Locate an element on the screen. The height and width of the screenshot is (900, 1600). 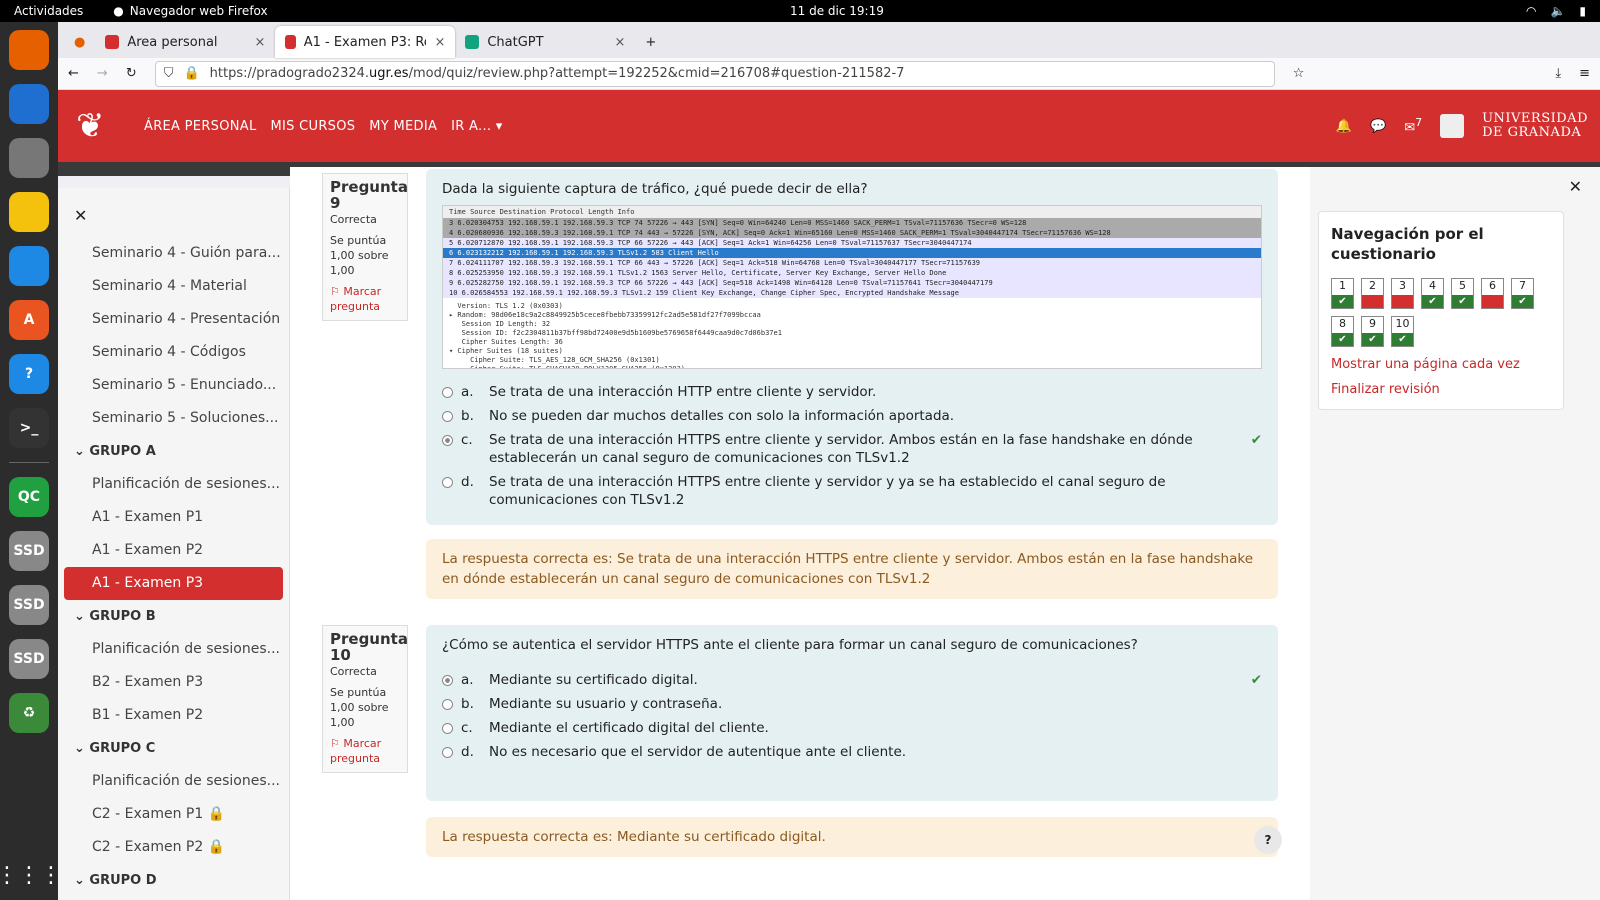
mail-icon: ✉7 is located at coordinates (1413, 125).